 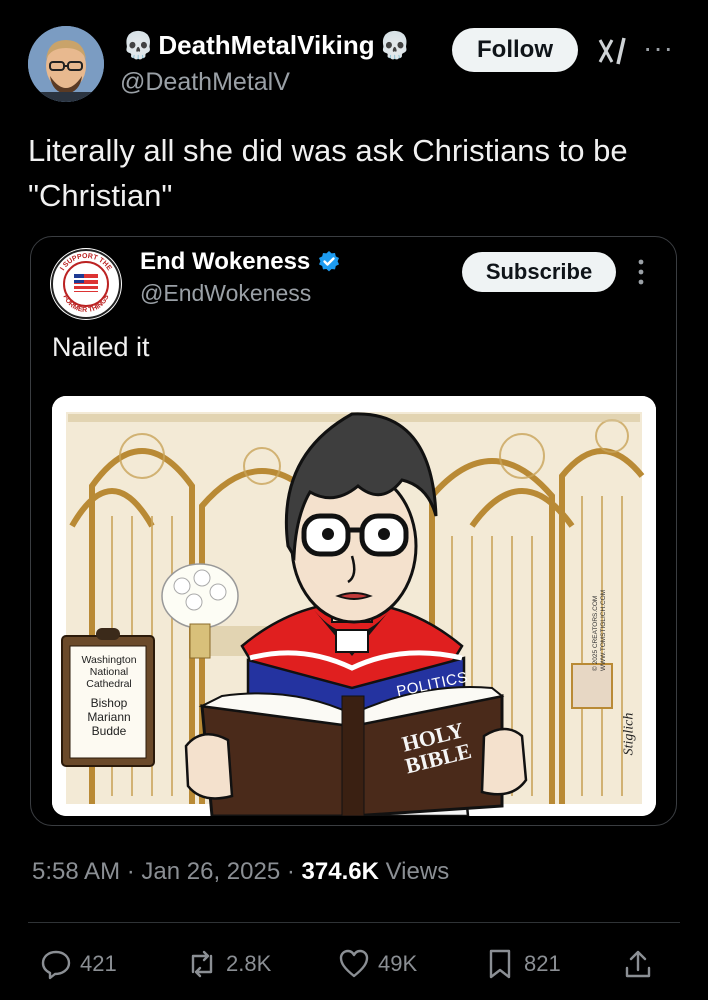 I want to click on patch-logo-icon: I SUPPORT THE FORMER THINGS, so click(x=86, y=284).